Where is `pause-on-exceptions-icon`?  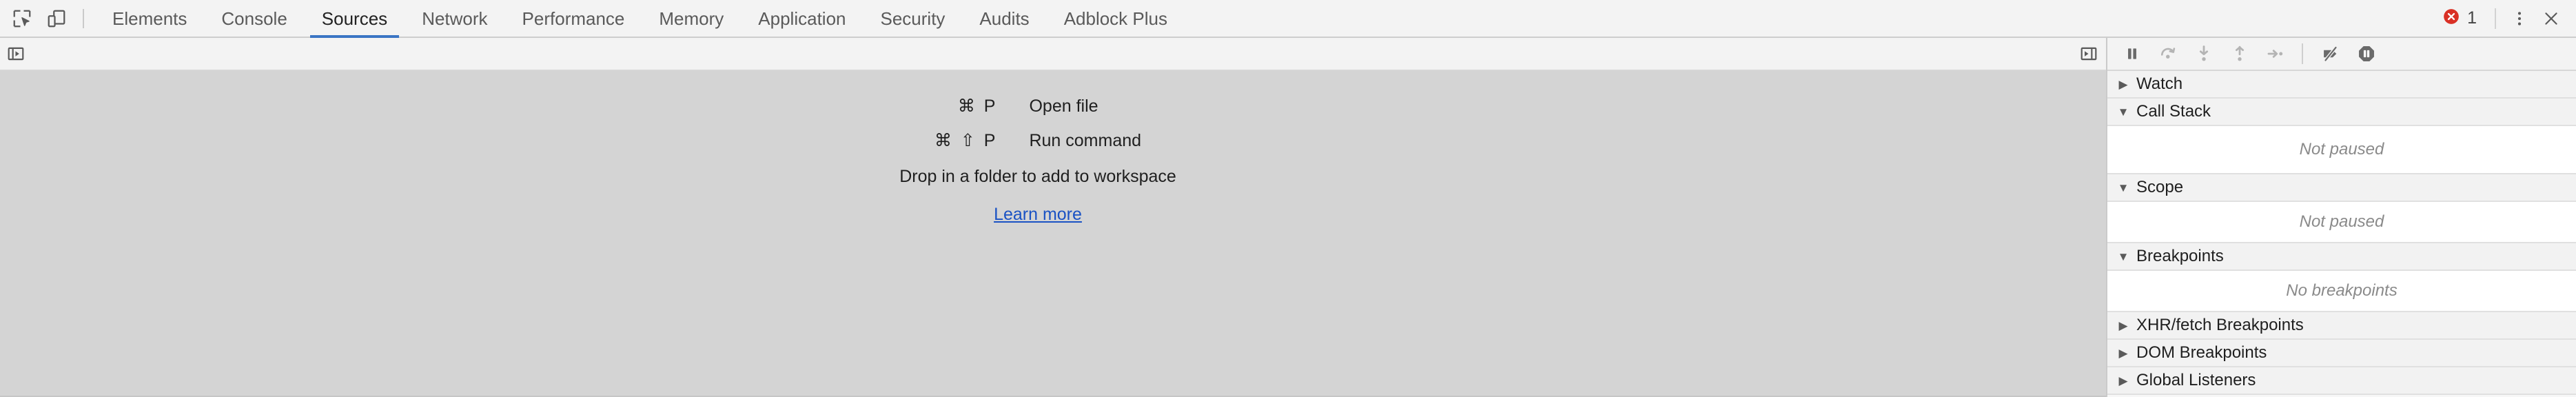 pause-on-exceptions-icon is located at coordinates (2366, 54).